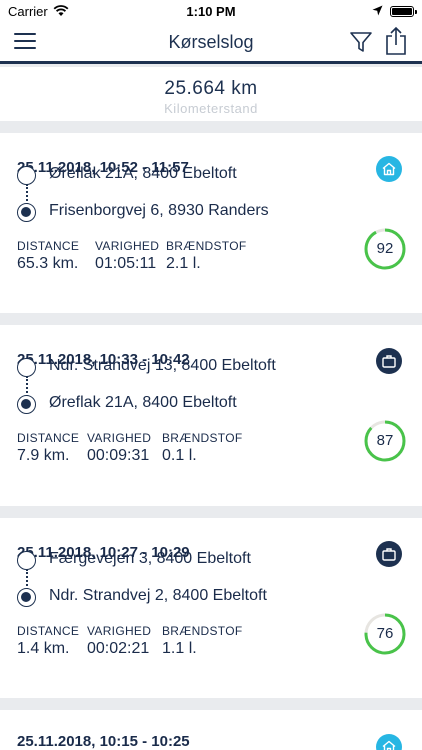  I want to click on duration-value: 01:05:11, so click(126, 263).